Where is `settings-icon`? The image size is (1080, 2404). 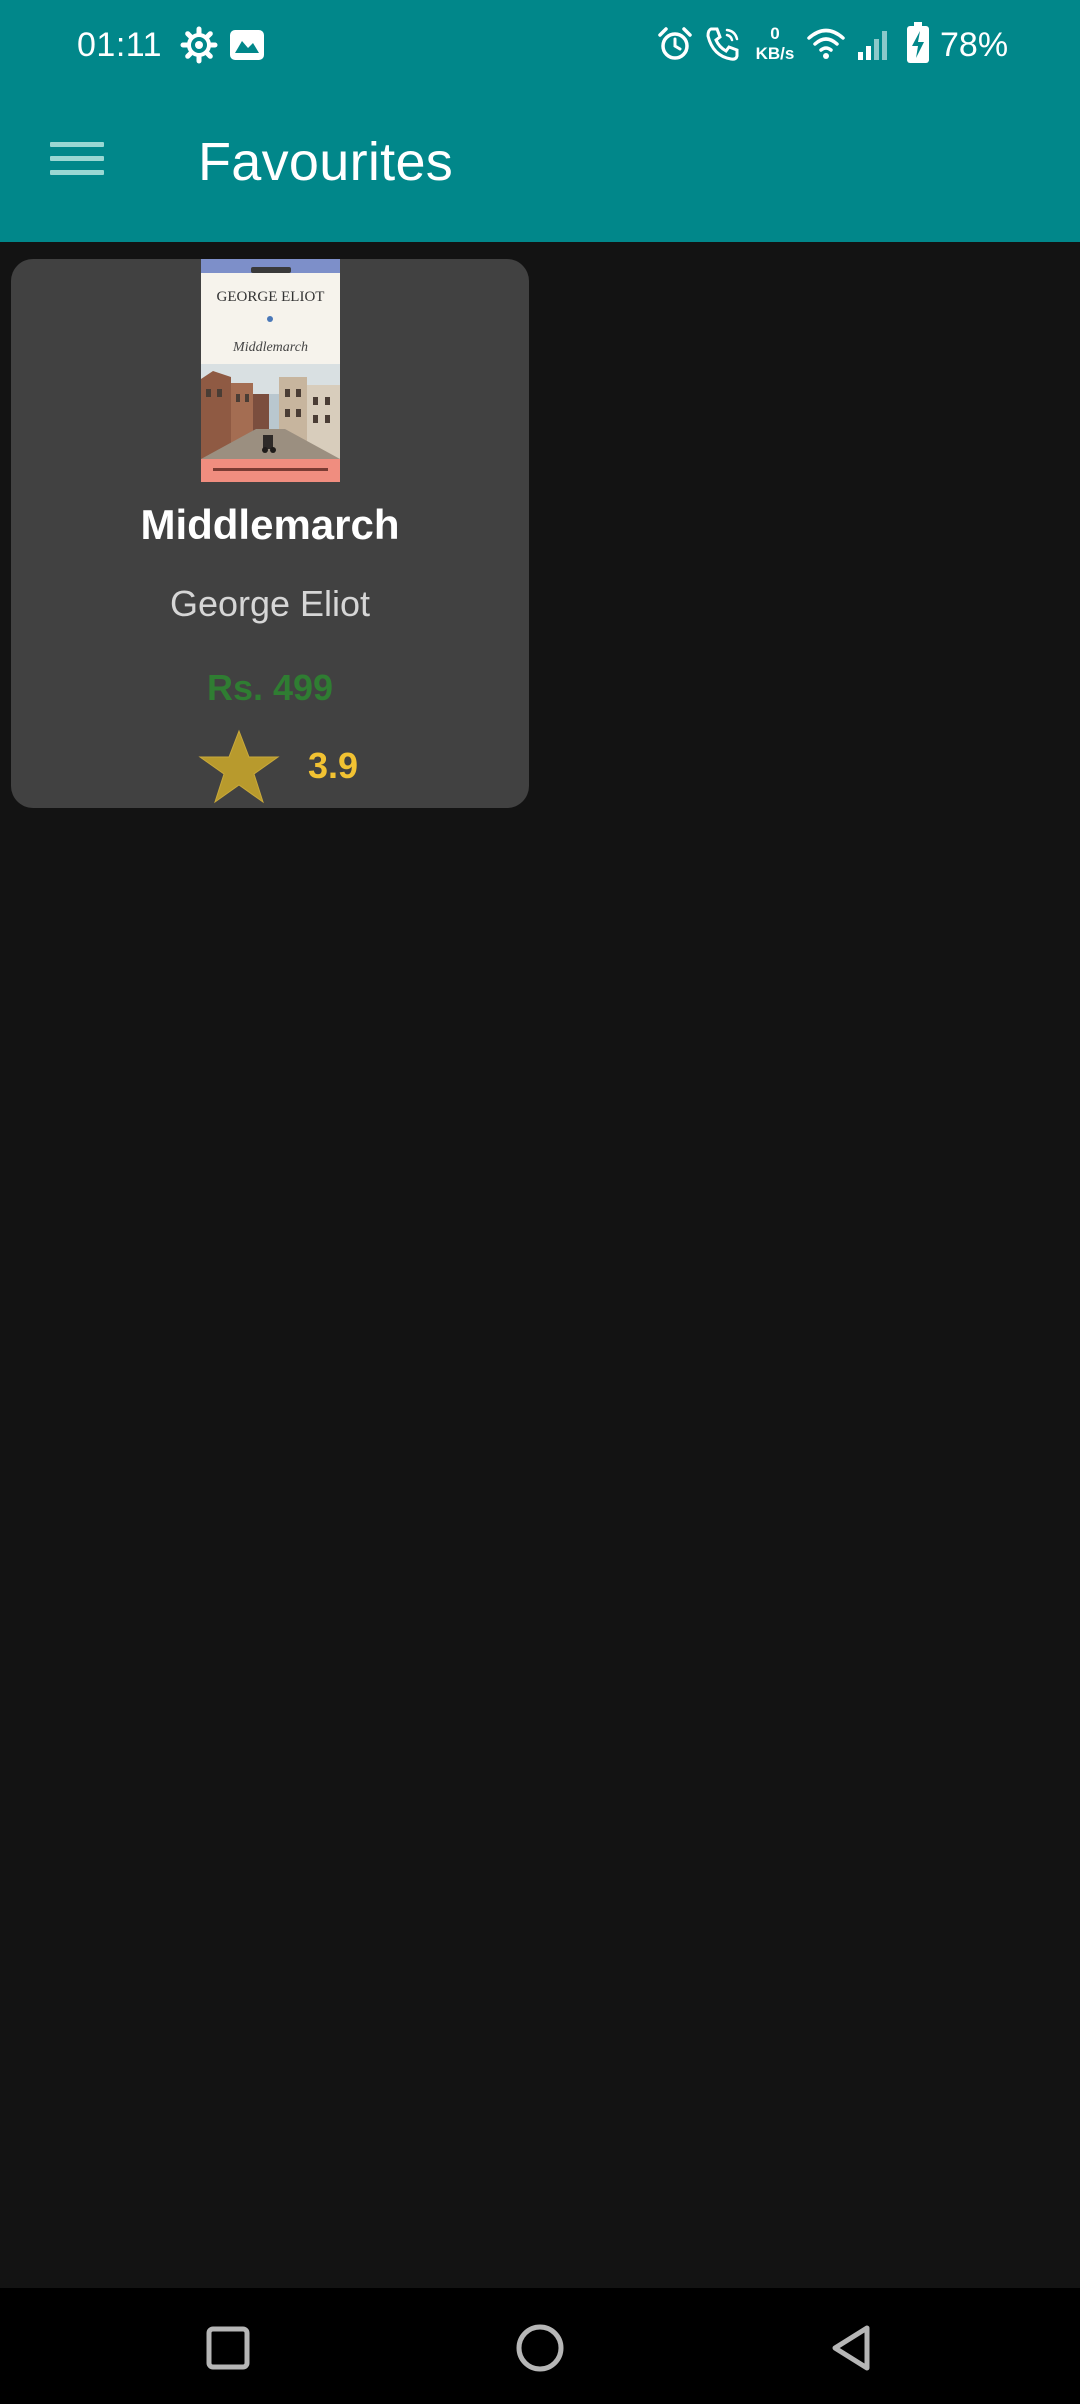
settings-icon is located at coordinates (199, 45).